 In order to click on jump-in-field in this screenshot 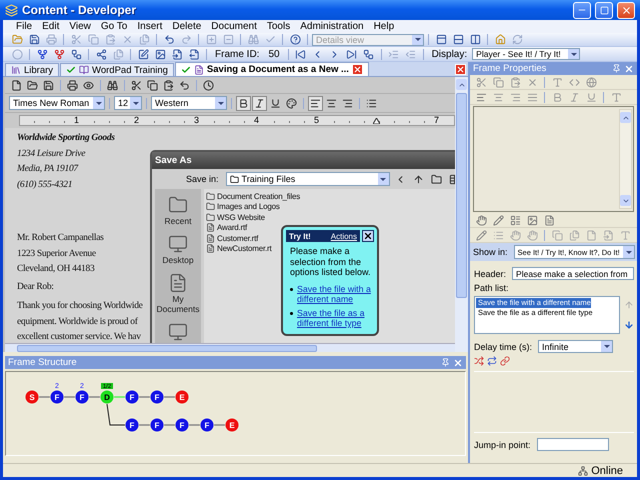, I will do `click(572, 444)`.